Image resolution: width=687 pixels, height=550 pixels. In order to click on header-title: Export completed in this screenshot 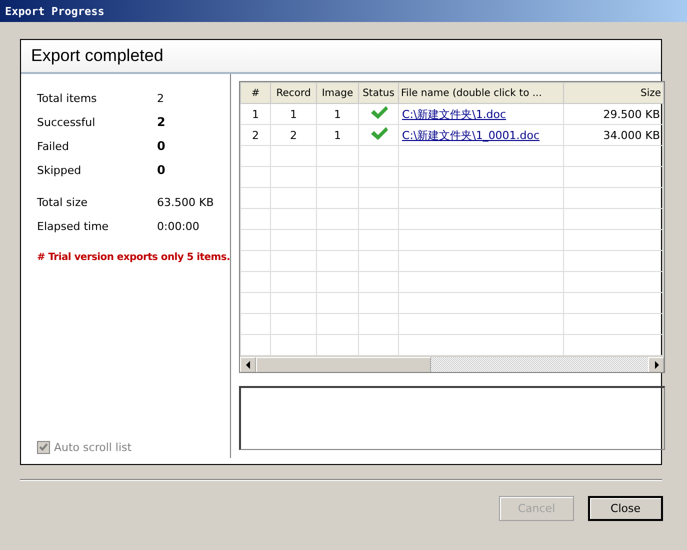, I will do `click(97, 56)`.